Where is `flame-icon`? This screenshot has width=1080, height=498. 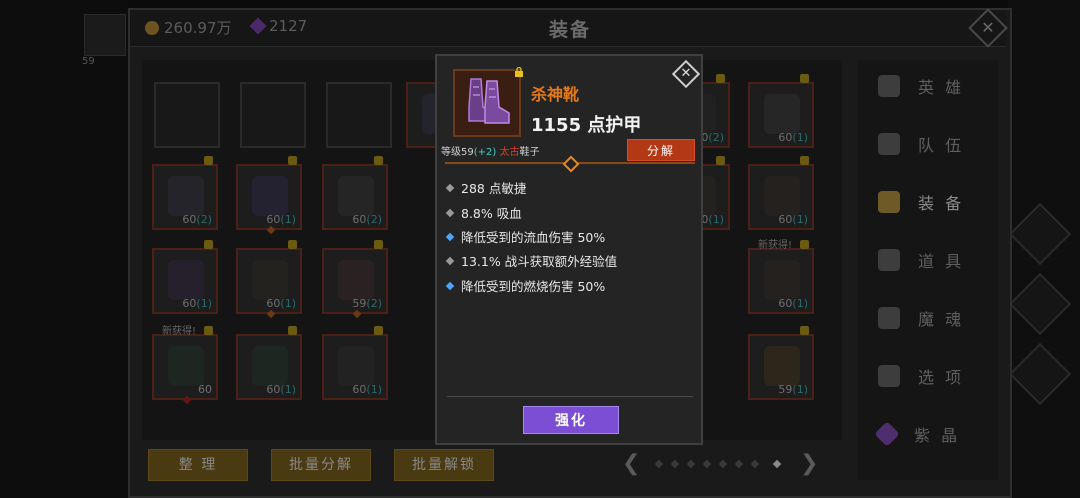
flame-icon is located at coordinates (889, 318).